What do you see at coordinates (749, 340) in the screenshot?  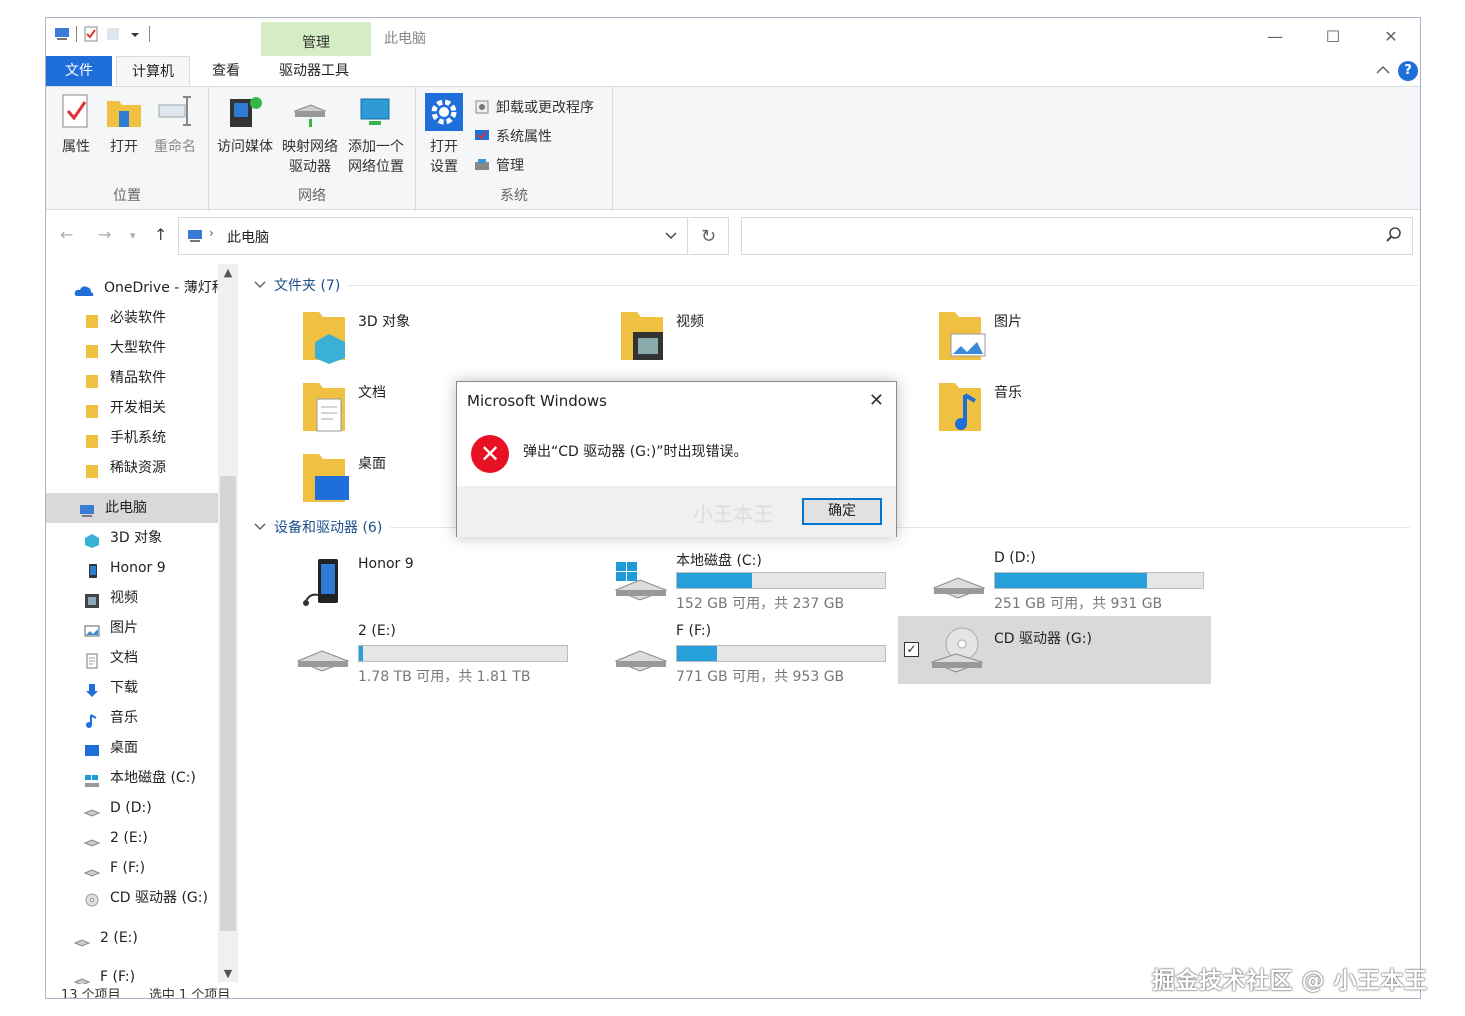 I see `folder-item-videos: 视频` at bounding box center [749, 340].